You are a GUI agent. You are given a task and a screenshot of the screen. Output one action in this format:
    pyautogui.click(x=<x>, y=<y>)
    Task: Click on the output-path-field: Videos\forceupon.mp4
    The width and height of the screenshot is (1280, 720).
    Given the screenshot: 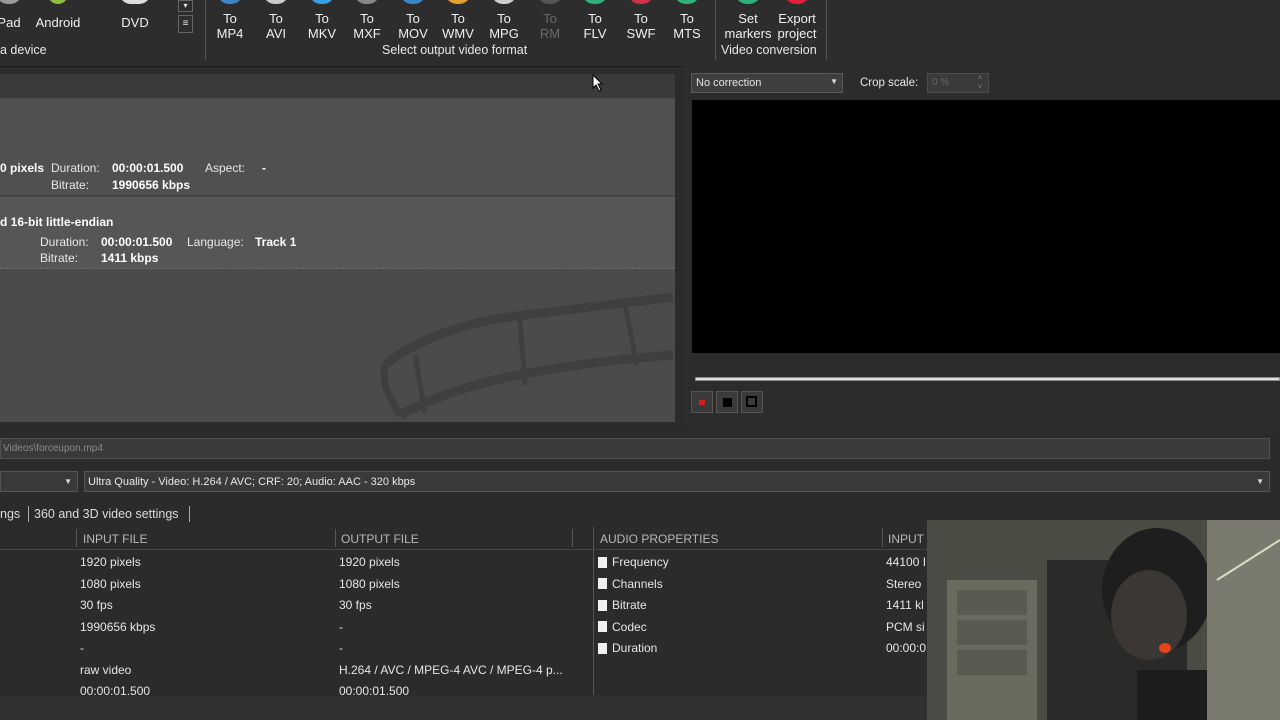 What is the action you would take?
    pyautogui.click(x=635, y=448)
    